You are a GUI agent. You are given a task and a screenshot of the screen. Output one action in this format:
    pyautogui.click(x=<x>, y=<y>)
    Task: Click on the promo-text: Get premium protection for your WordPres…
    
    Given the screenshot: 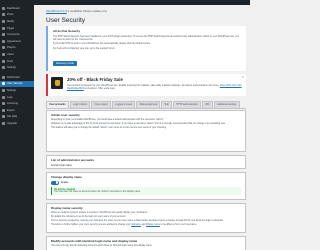 What is the action you would take?
    pyautogui.click(x=154, y=87)
    